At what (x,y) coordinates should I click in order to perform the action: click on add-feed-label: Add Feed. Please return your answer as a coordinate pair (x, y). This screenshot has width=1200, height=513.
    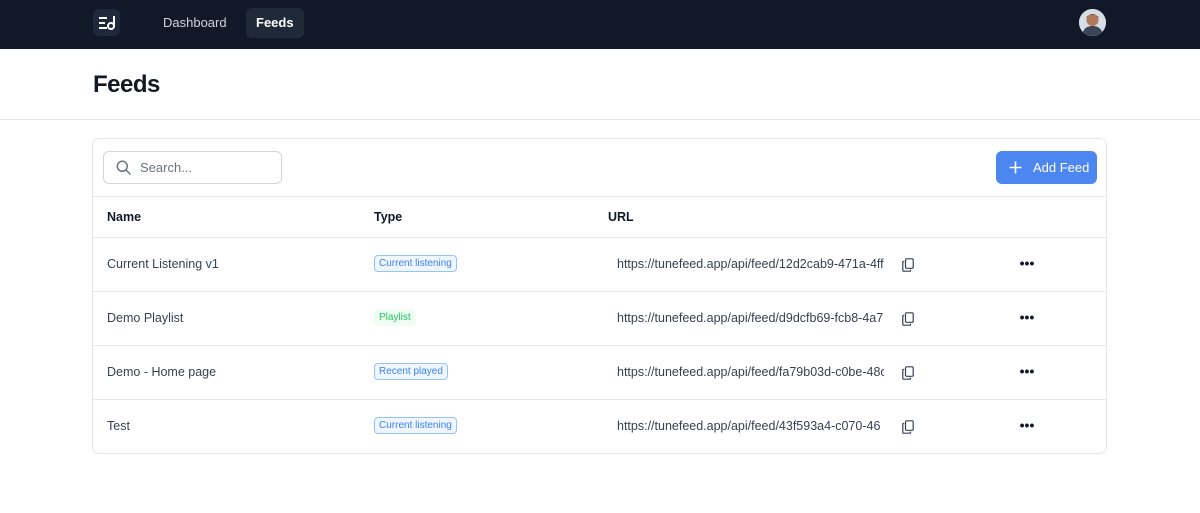
    Looking at the image, I should click on (1061, 167).